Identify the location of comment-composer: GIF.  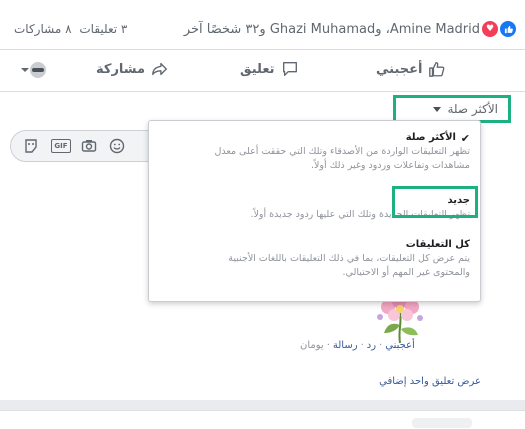
(86, 146).